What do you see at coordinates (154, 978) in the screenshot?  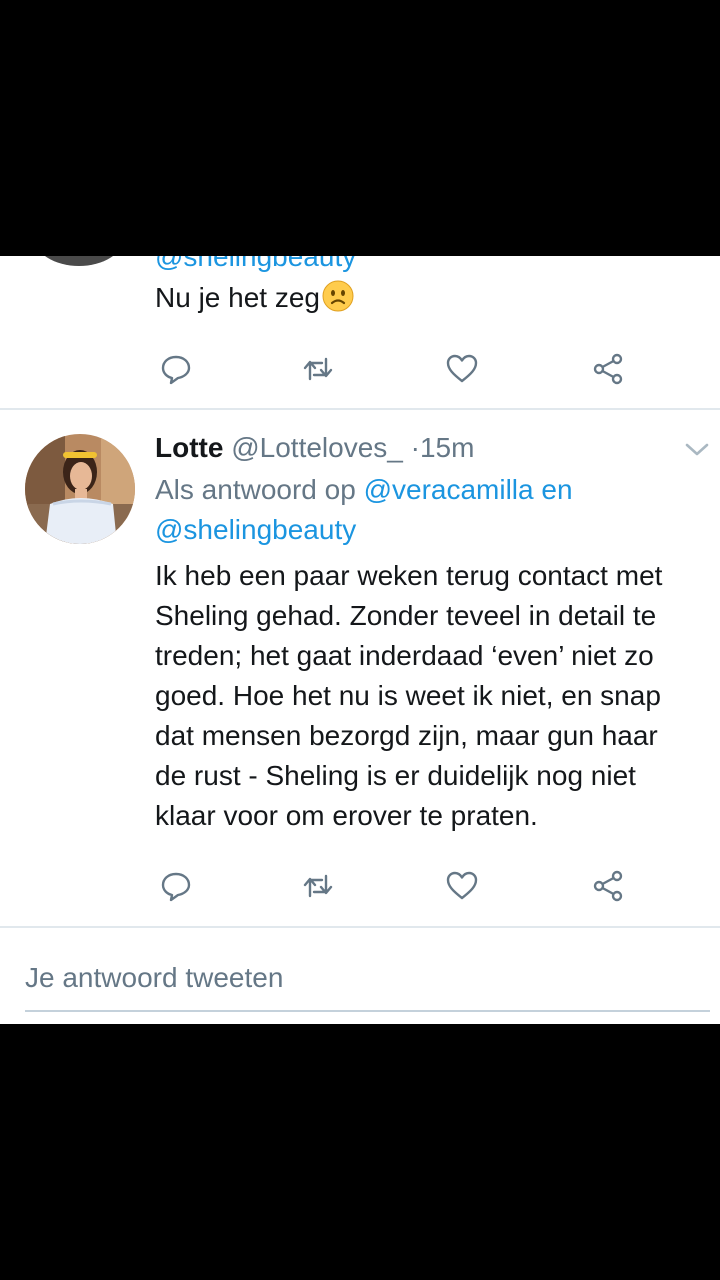 I see `reply-compose-input: Je antwoord tweeten` at bounding box center [154, 978].